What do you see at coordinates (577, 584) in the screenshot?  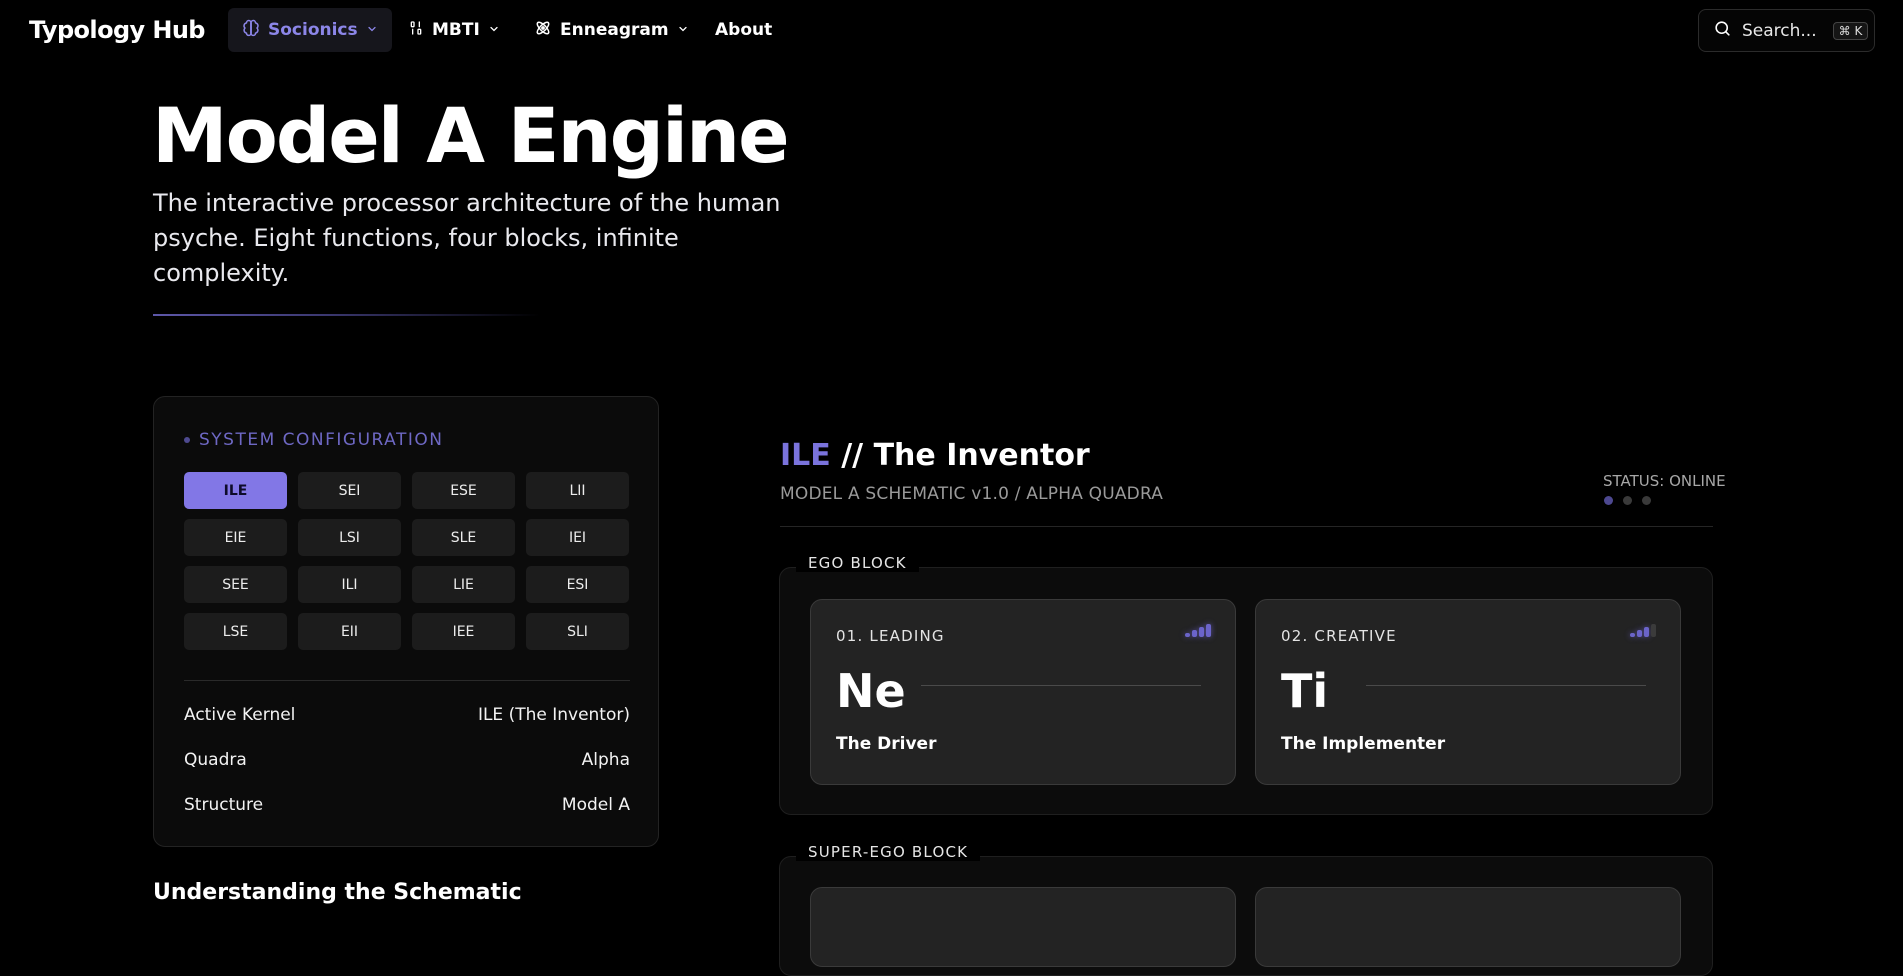 I see `type-button-esi: ESI` at bounding box center [577, 584].